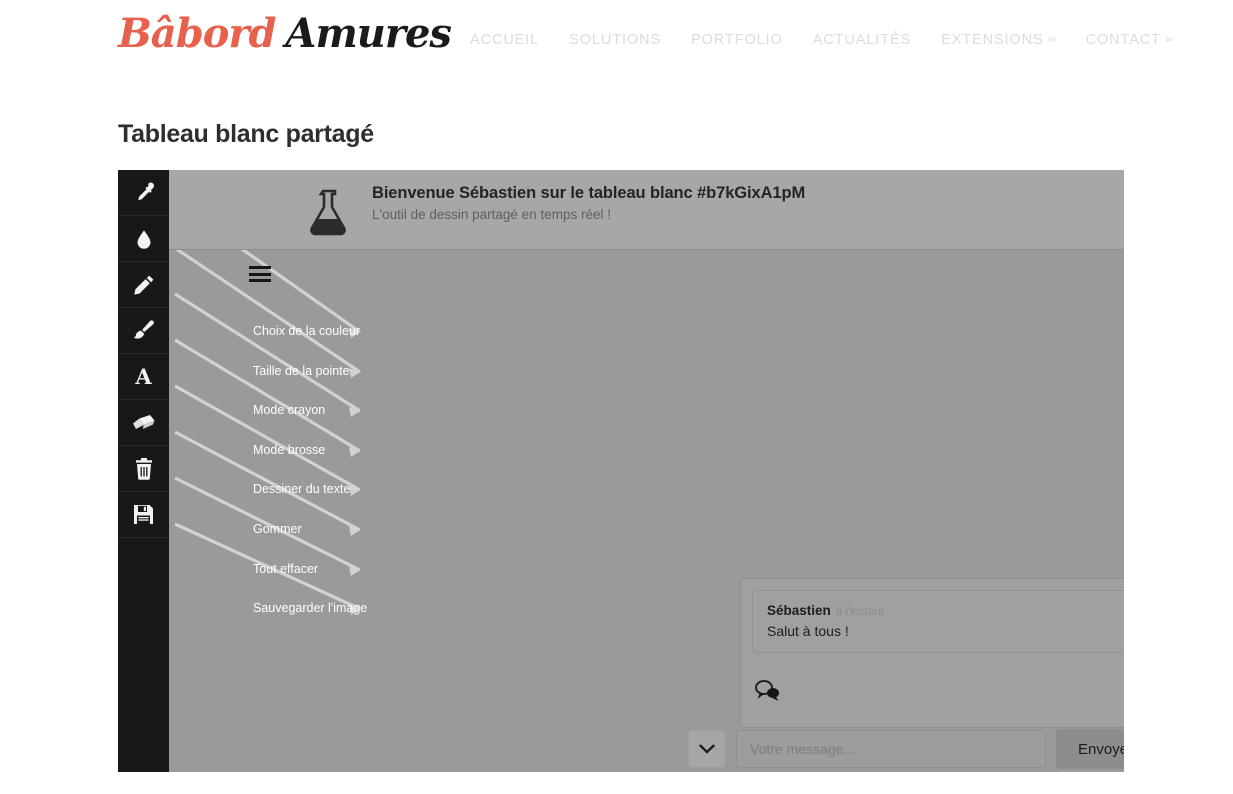 This screenshot has width=1233, height=794. I want to click on nav-label: SOLUTIONS, so click(615, 40).